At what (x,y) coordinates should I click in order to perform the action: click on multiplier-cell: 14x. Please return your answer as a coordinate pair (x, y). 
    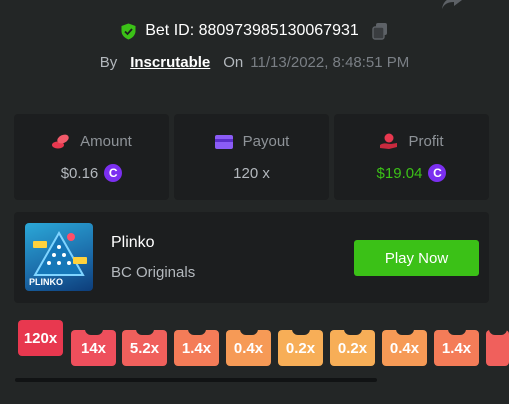
    Looking at the image, I should click on (93, 348).